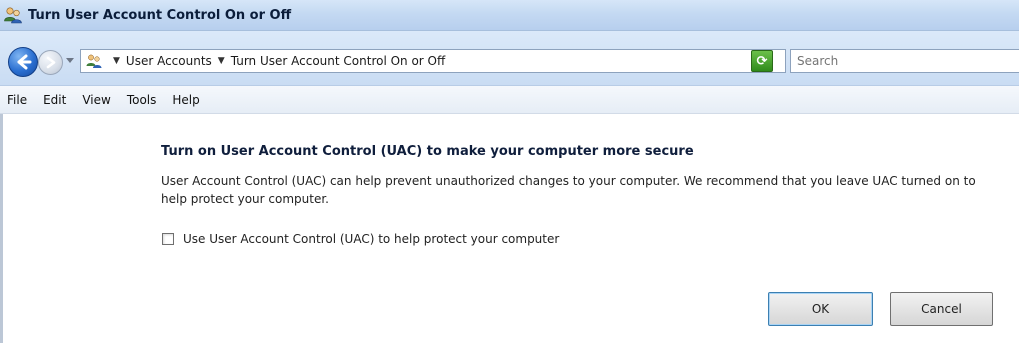 This screenshot has height=343, width=1019. I want to click on forward-arrow-icon, so click(51, 62).